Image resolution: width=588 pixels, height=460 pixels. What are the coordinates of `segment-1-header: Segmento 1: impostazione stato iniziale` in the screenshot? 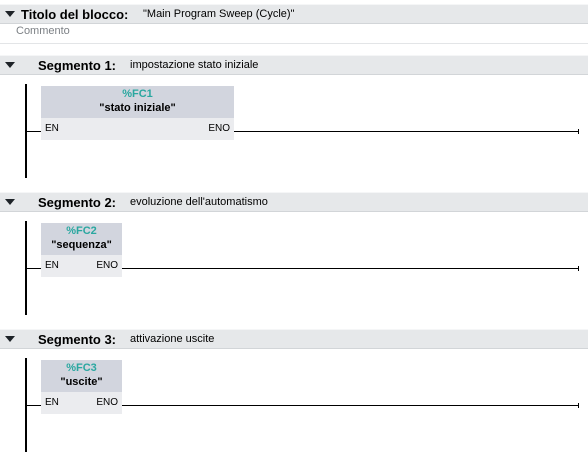 It's located at (294, 65).